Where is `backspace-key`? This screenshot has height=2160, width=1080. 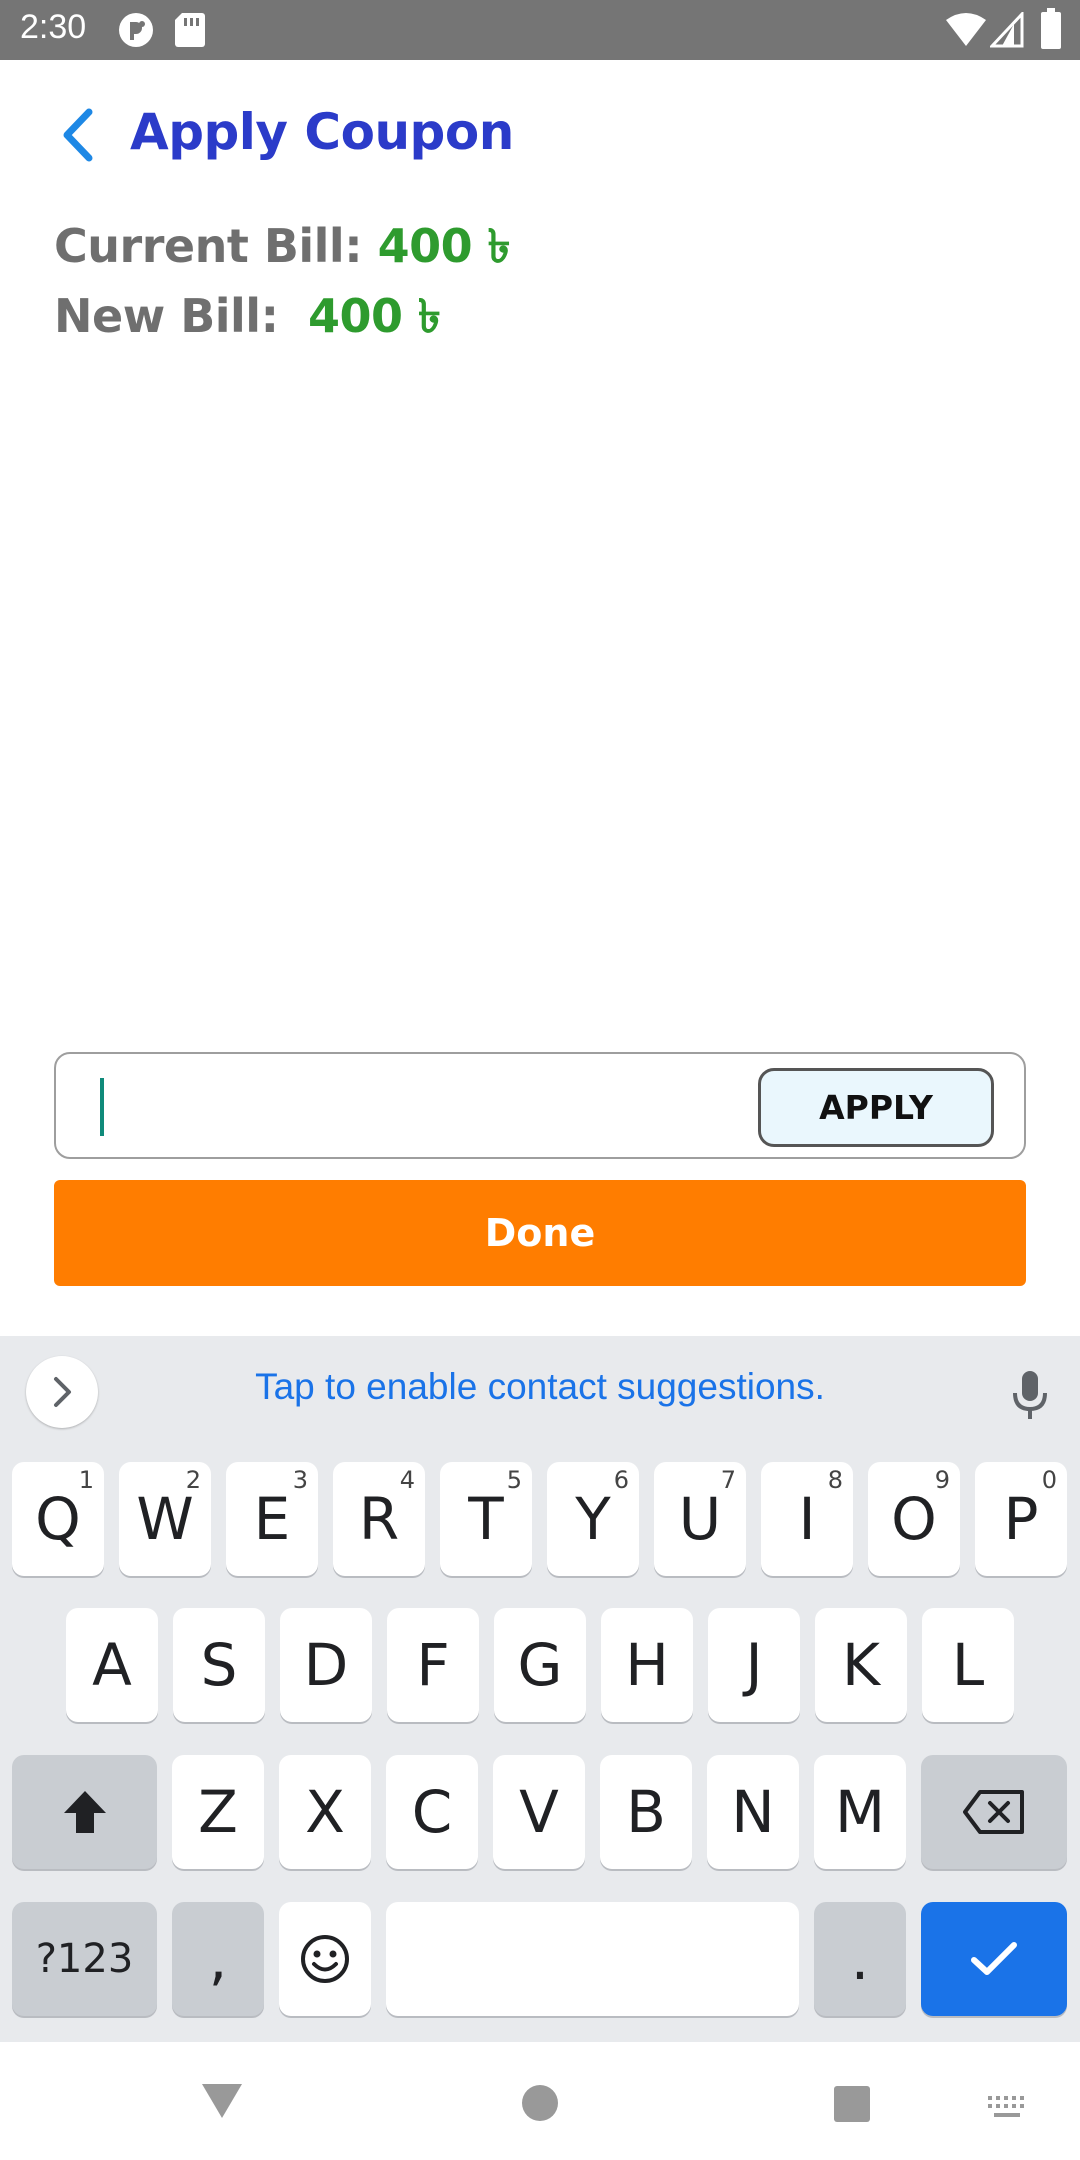 backspace-key is located at coordinates (994, 1812).